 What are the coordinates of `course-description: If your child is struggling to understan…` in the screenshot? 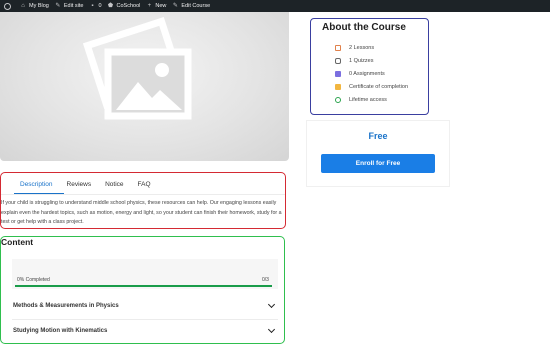 It's located at (141, 213).